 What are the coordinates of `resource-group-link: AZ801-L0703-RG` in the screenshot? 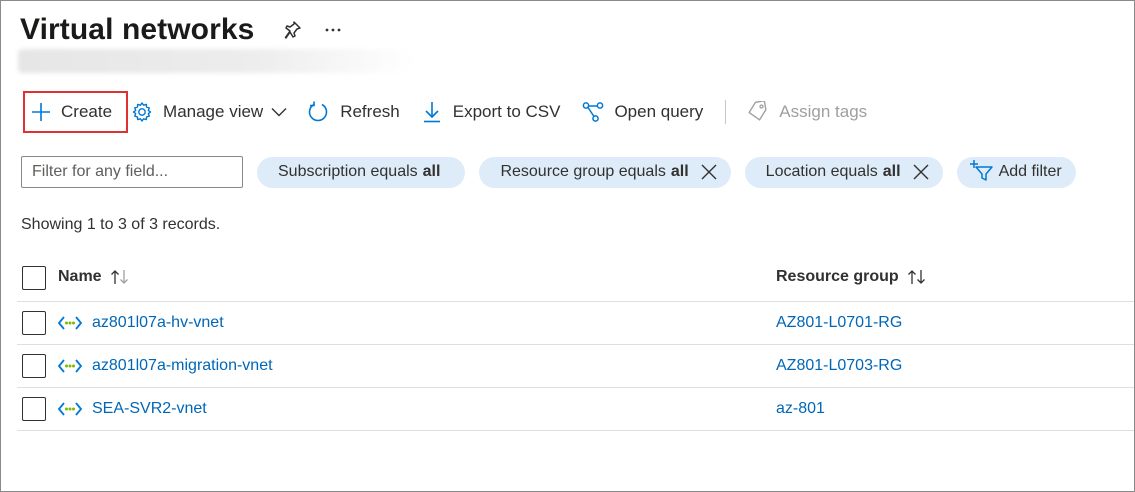 It's located at (839, 366).